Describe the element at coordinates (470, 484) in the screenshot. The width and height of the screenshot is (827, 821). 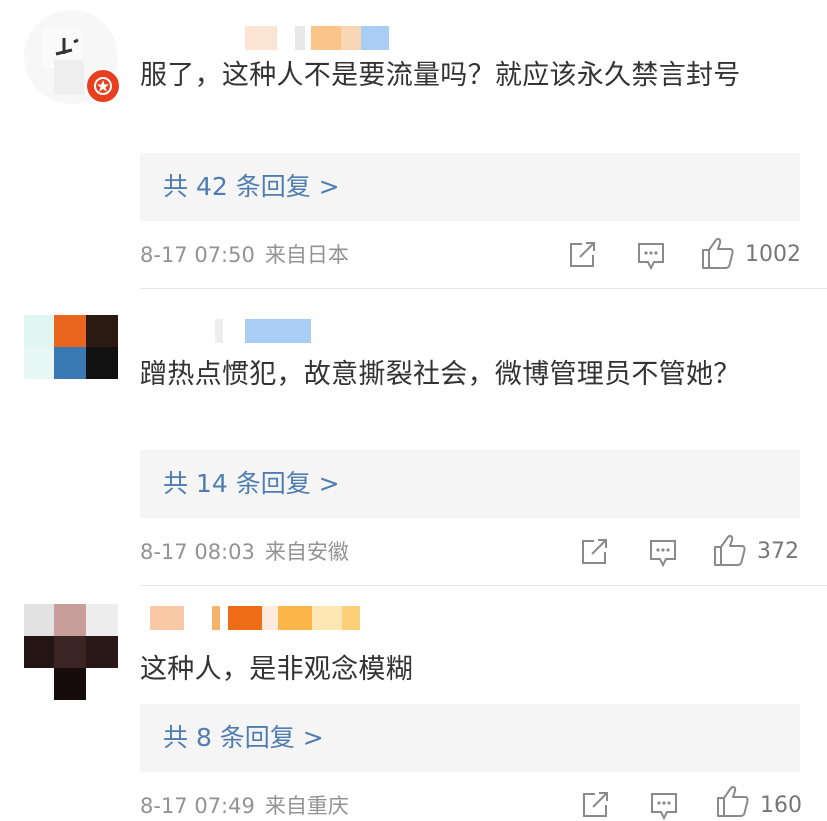
I see `view-replies-button: 共 14 条回复 >` at that location.